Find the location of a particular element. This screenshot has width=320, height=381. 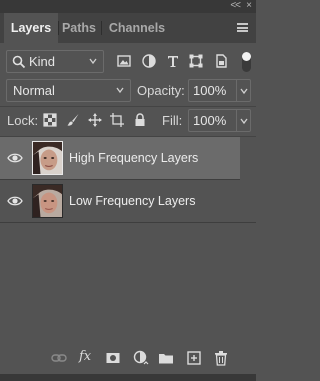

search-icon is located at coordinates (19, 62).